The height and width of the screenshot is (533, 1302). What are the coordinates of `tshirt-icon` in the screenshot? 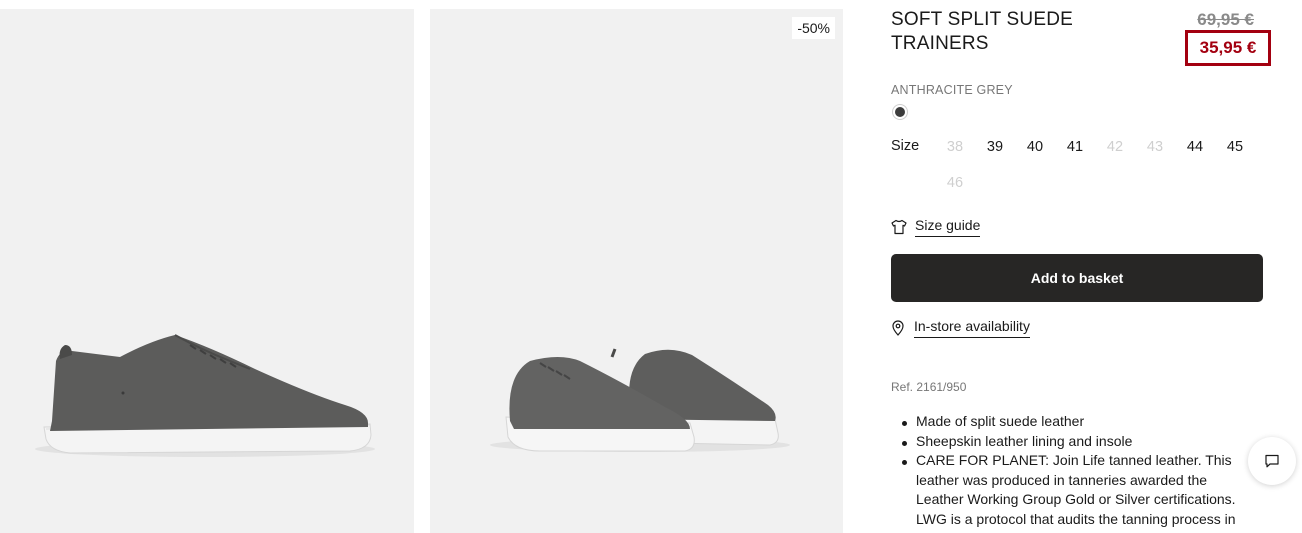 It's located at (899, 227).